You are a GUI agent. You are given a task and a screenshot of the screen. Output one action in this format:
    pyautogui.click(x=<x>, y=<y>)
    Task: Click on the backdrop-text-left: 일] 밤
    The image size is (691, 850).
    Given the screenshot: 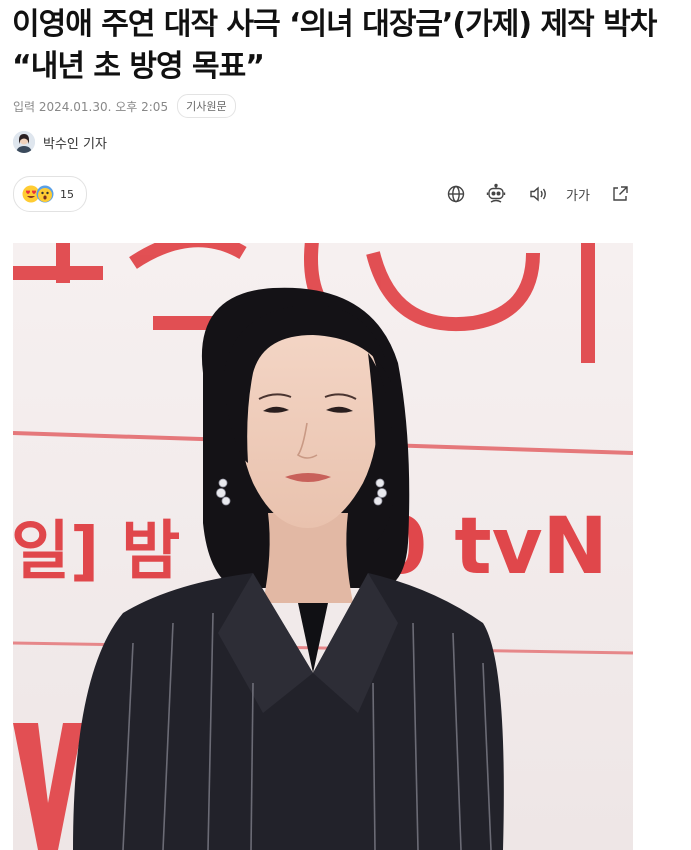 What is the action you would take?
    pyautogui.click(x=96, y=552)
    